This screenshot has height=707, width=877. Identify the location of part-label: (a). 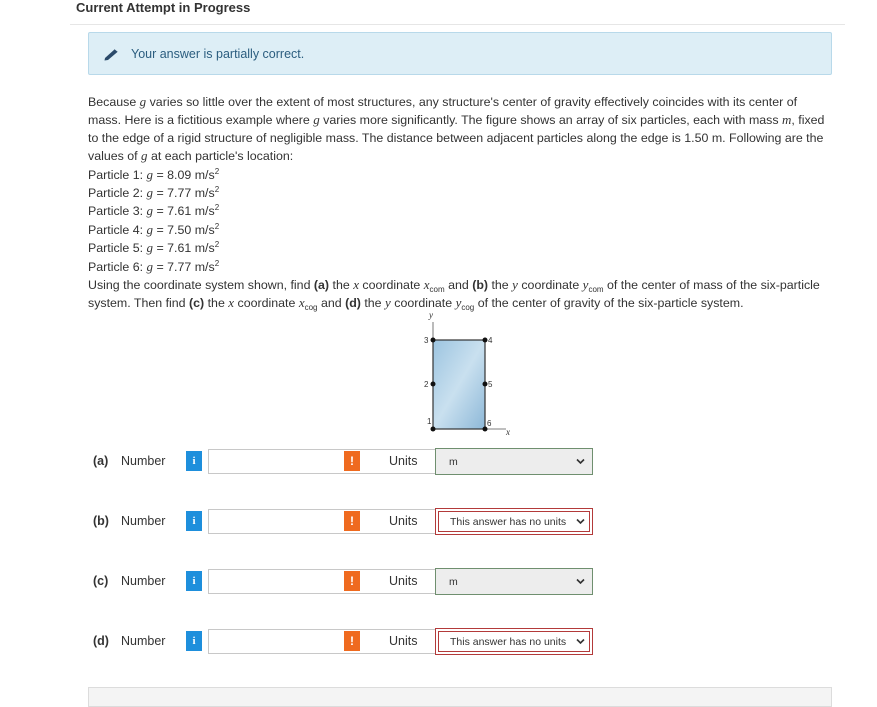
(101, 461).